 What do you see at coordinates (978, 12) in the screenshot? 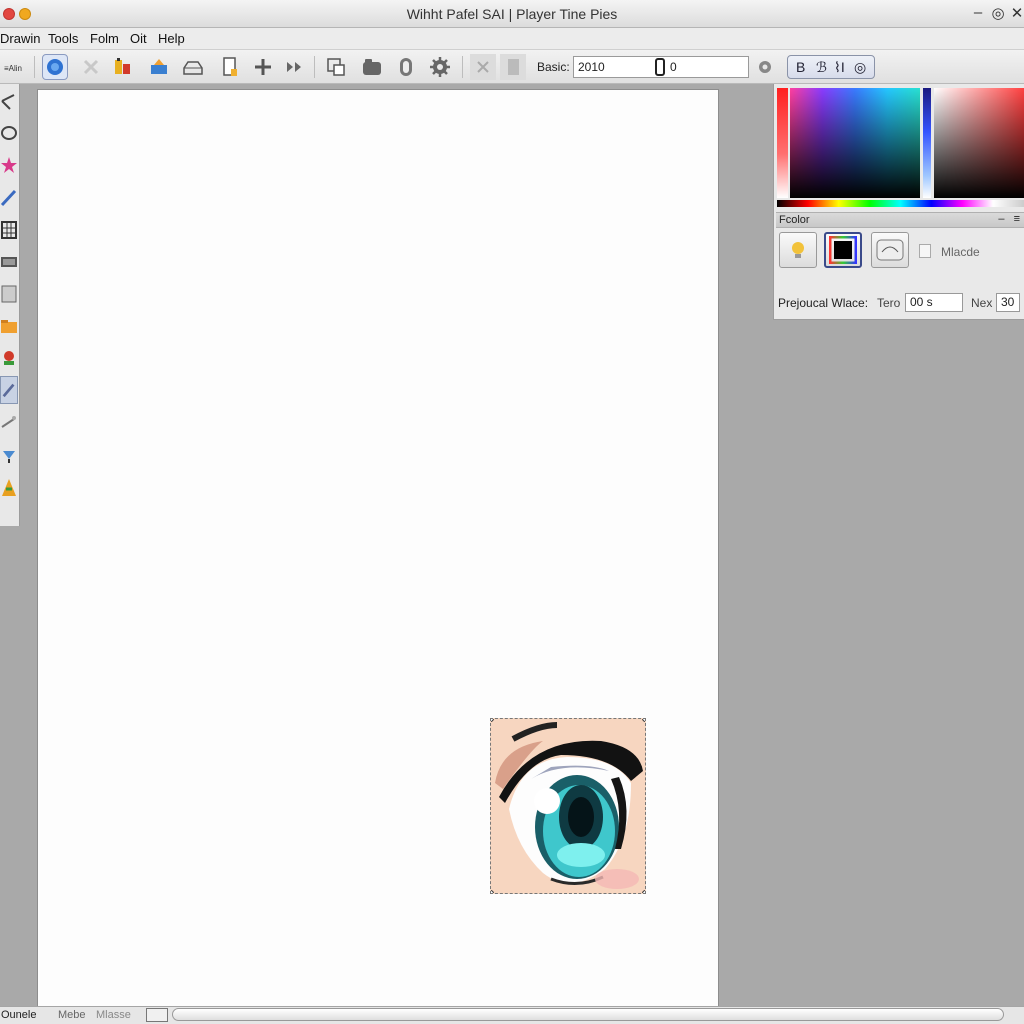
I see `minimize-button: –` at bounding box center [978, 12].